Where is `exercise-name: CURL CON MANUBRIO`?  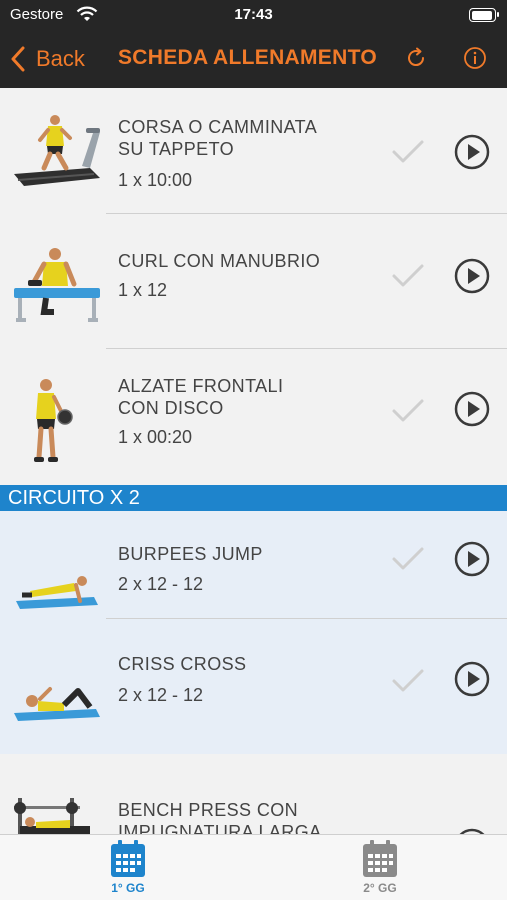 exercise-name: CURL CON MANUBRIO is located at coordinates (219, 261).